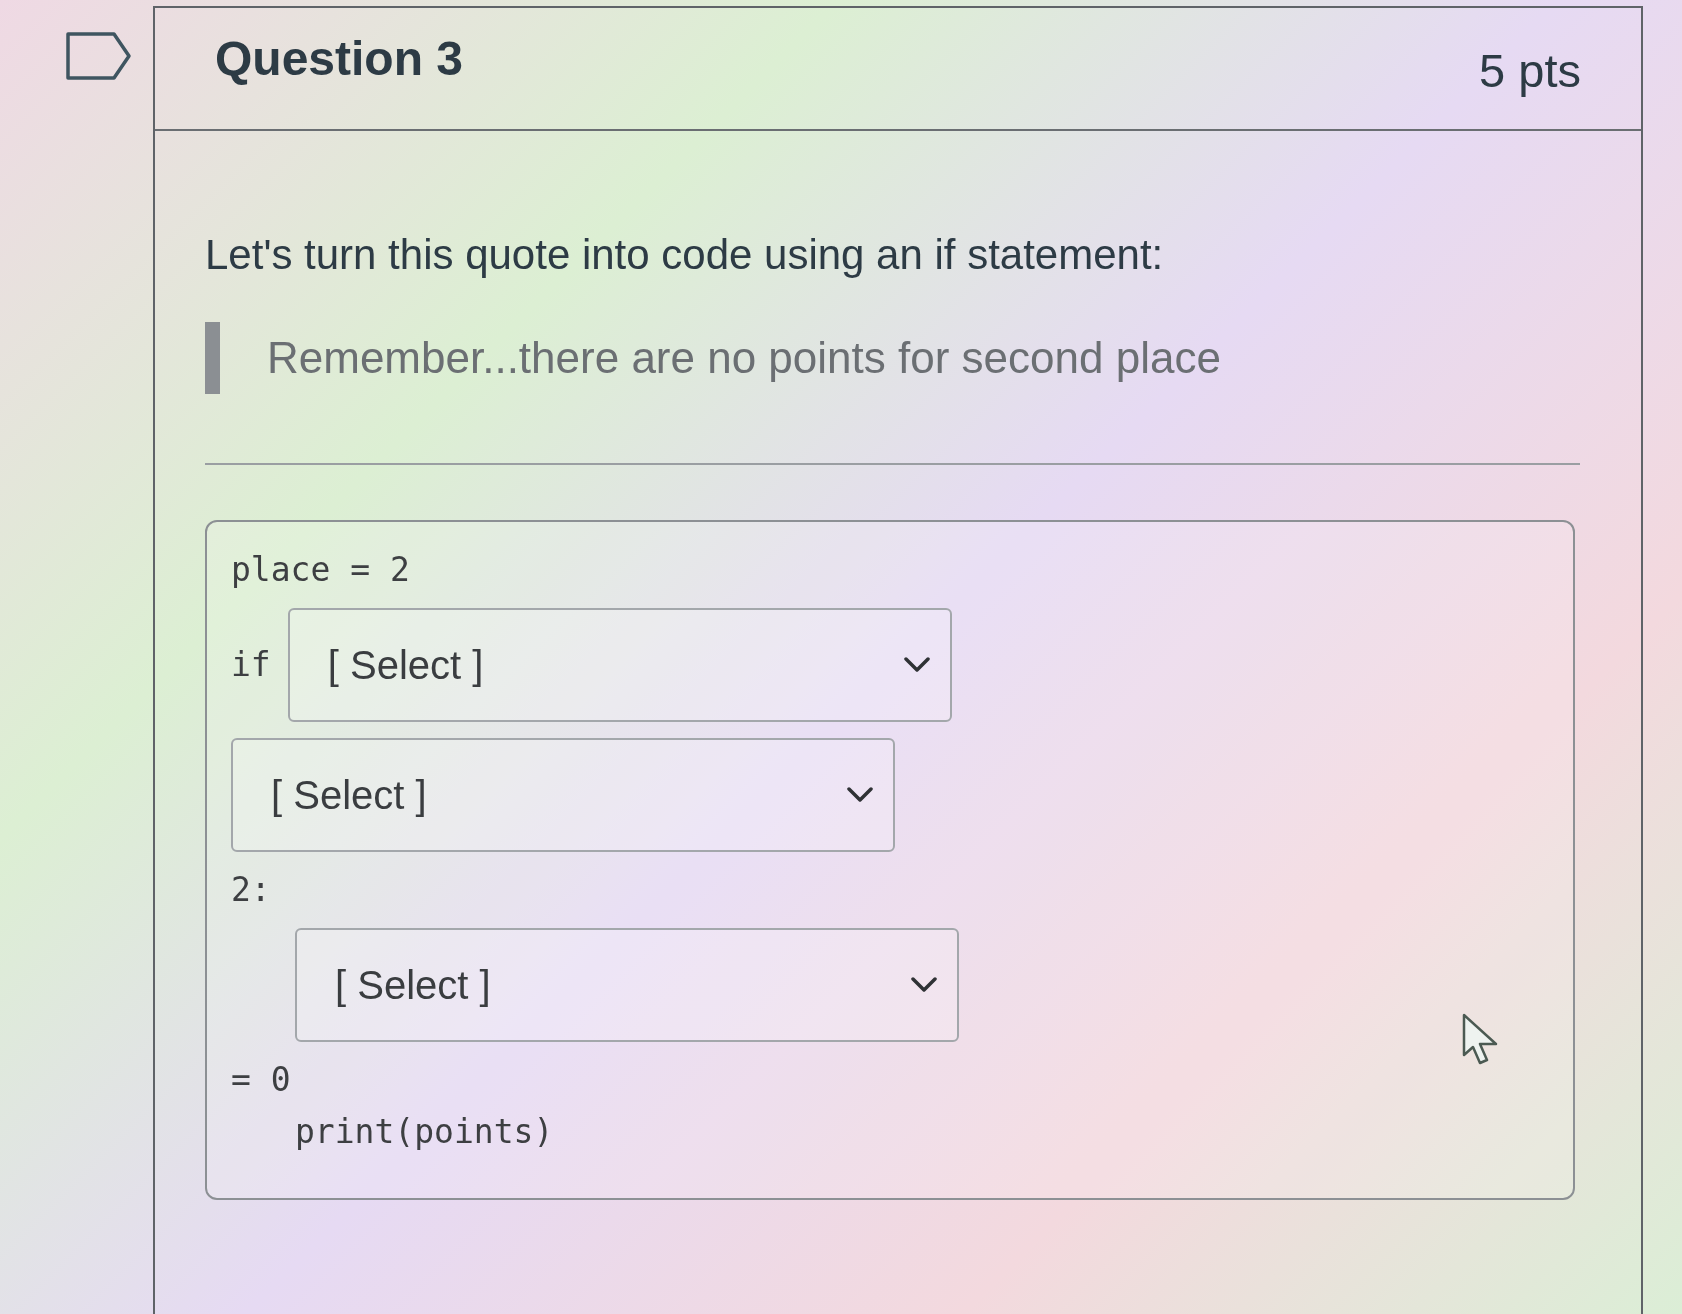 The width and height of the screenshot is (1682, 1314). Describe the element at coordinates (1481, 1040) in the screenshot. I see `mouse-pointer-icon` at that location.